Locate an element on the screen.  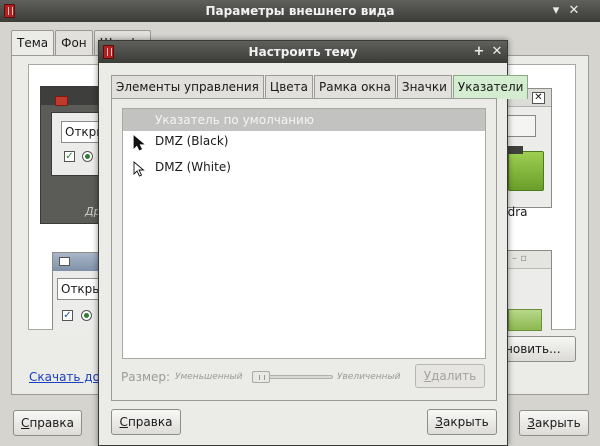
white-cursor-icon is located at coordinates (139, 169).